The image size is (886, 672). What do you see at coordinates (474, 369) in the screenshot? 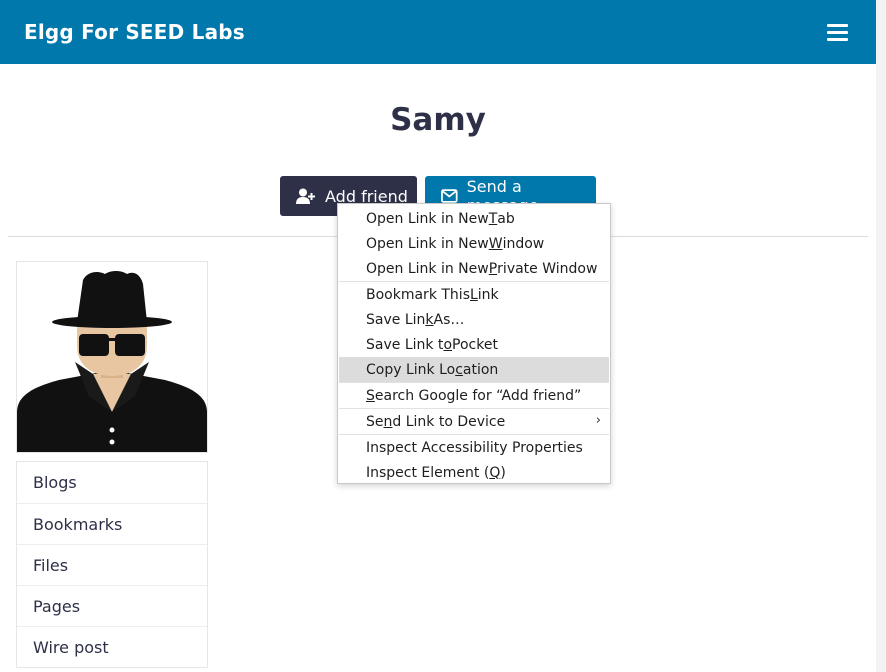
I see `menu-copy-link-location: Copy Link Lo c ation` at bounding box center [474, 369].